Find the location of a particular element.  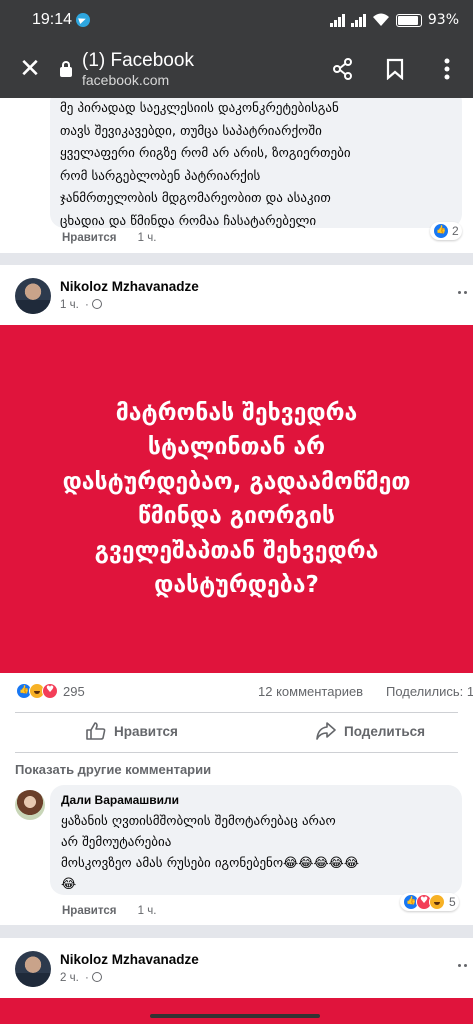

like-button: Нравится is located at coordinates (132, 731).